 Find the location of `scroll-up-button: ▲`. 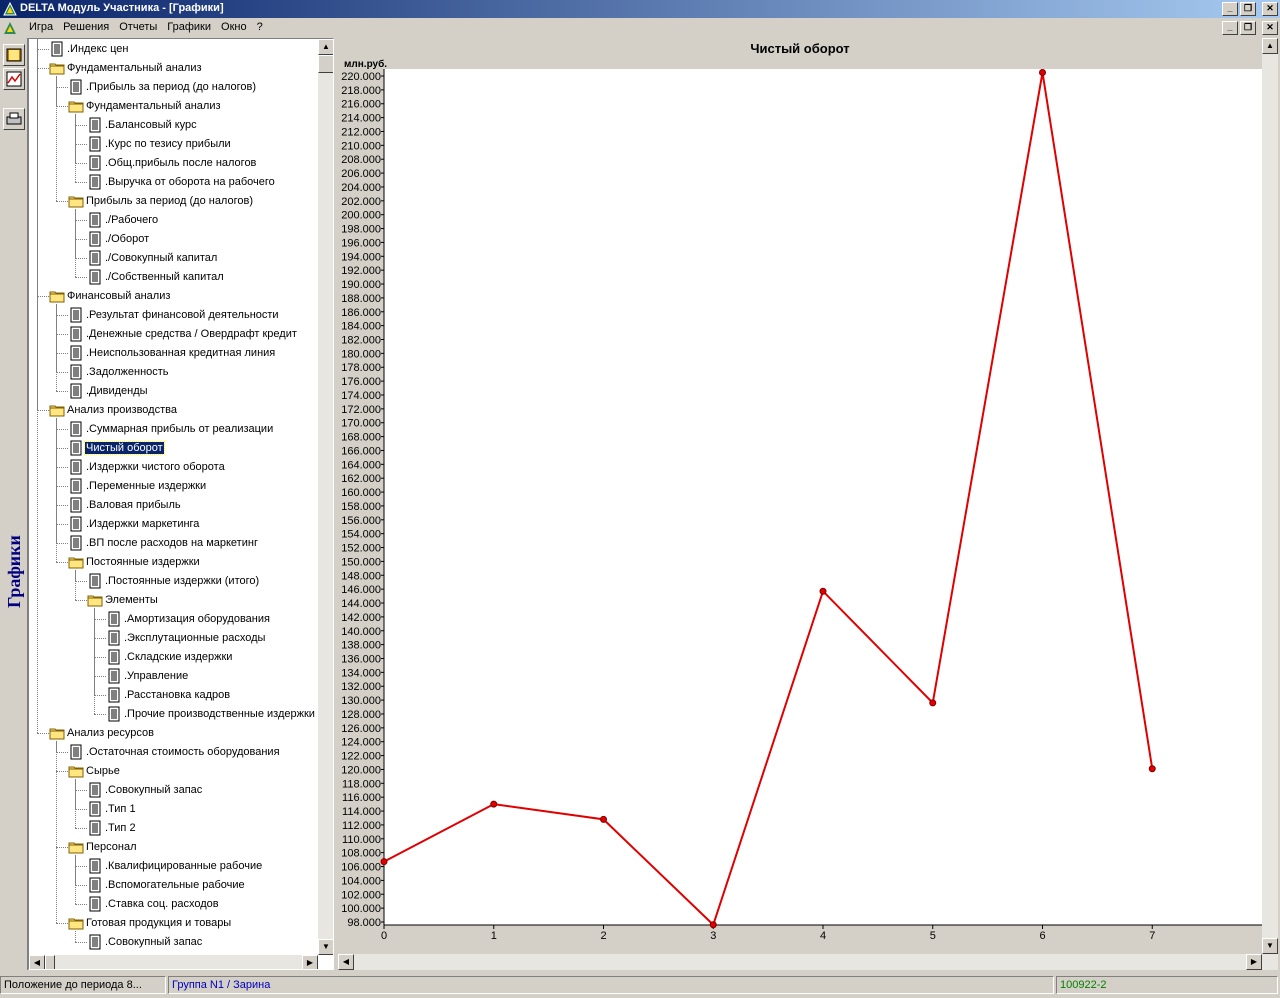

scroll-up-button: ▲ is located at coordinates (325, 47).